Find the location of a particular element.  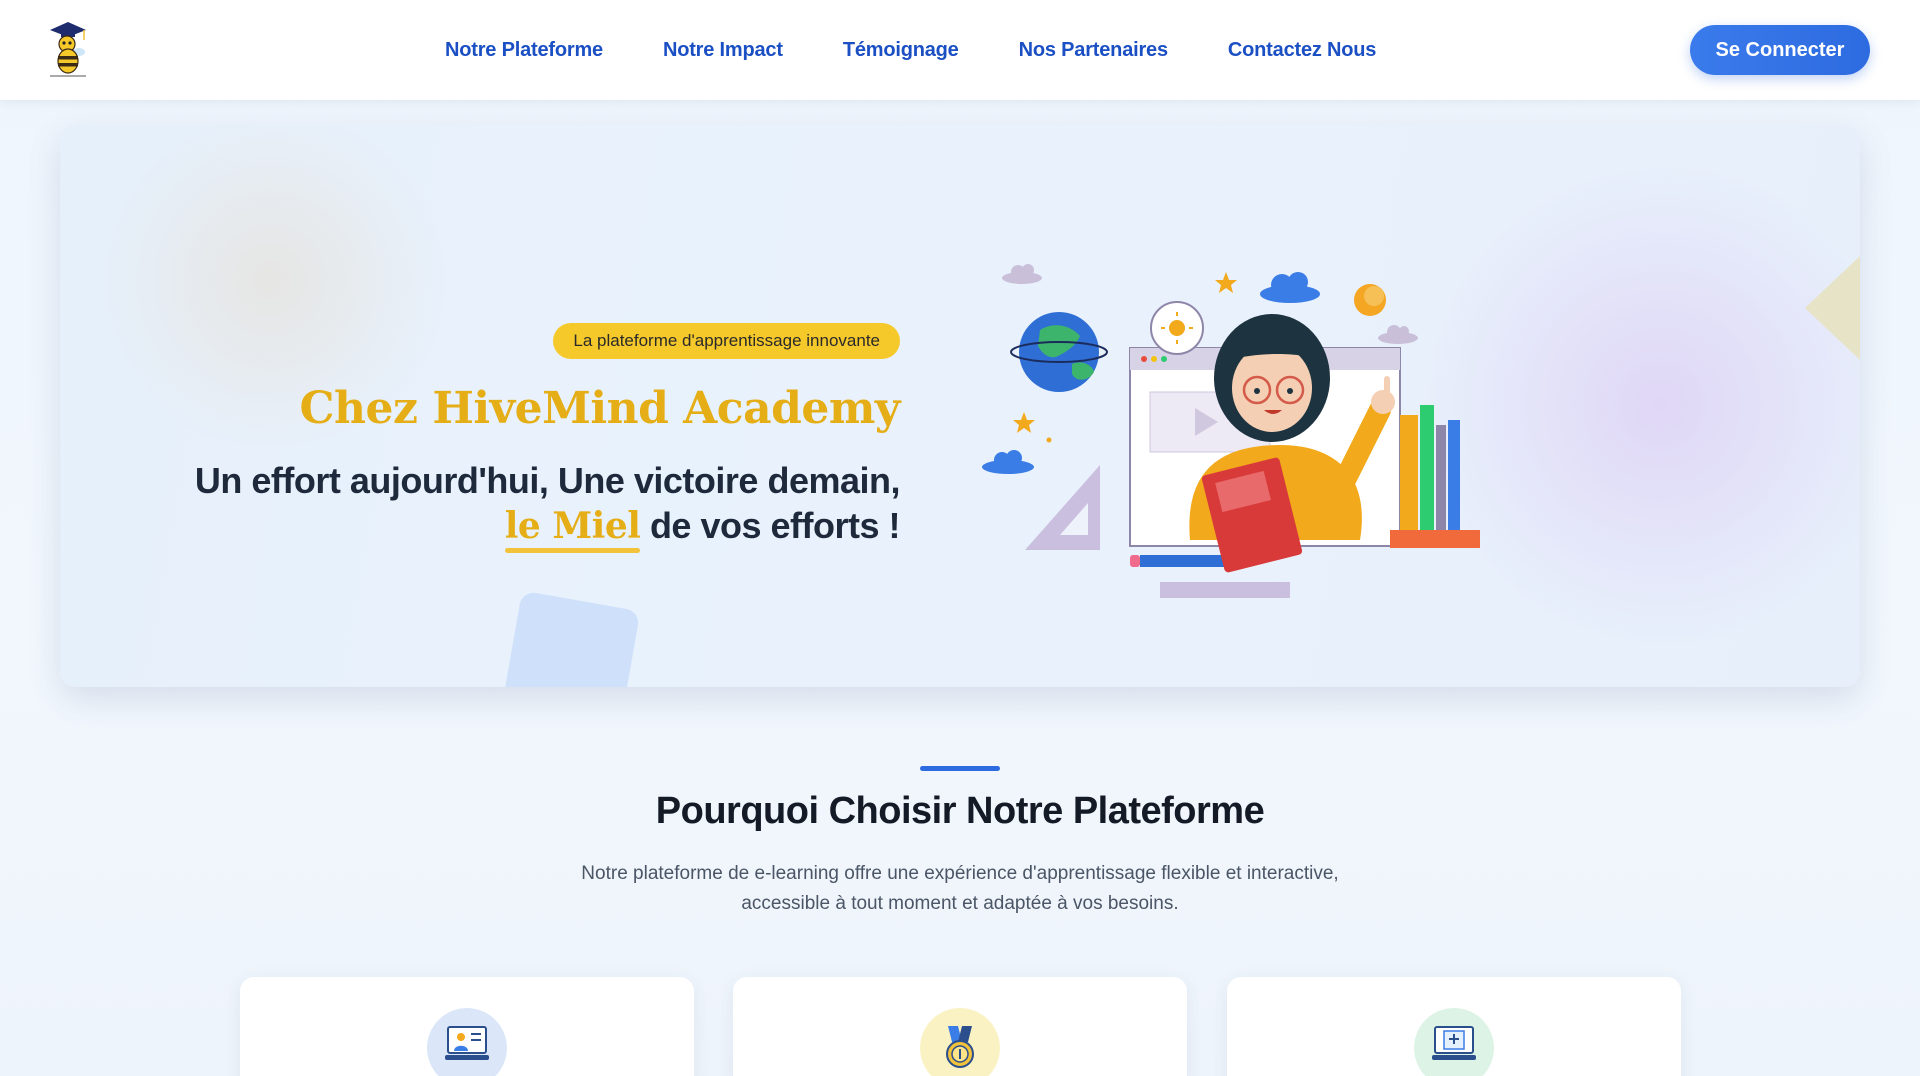

login-button: Se Connecter is located at coordinates (1780, 50).